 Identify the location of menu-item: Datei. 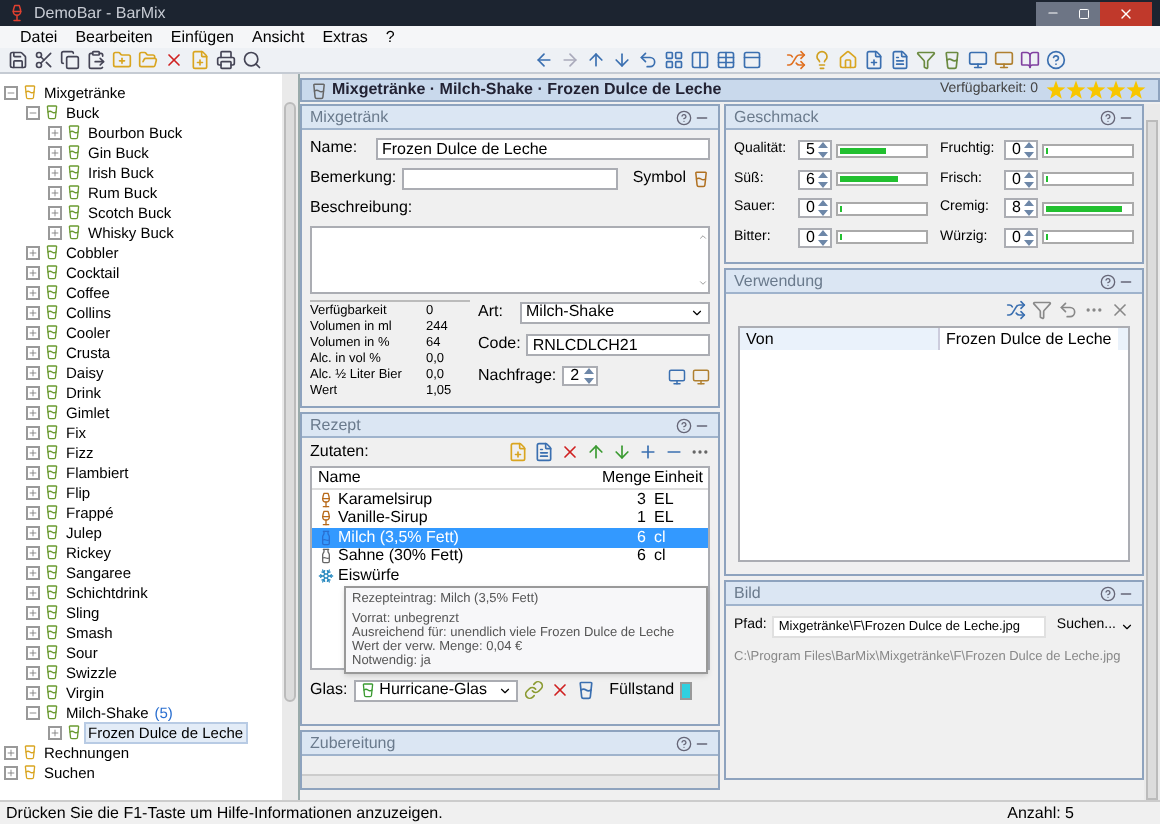
(39, 37).